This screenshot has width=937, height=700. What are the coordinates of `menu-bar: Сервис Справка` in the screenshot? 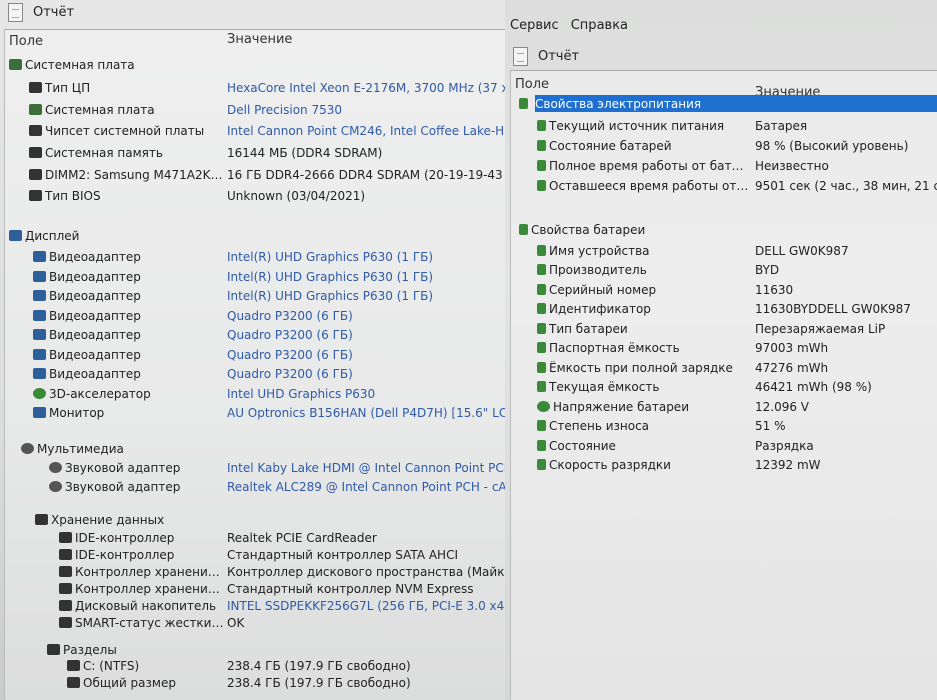 It's located at (573, 25).